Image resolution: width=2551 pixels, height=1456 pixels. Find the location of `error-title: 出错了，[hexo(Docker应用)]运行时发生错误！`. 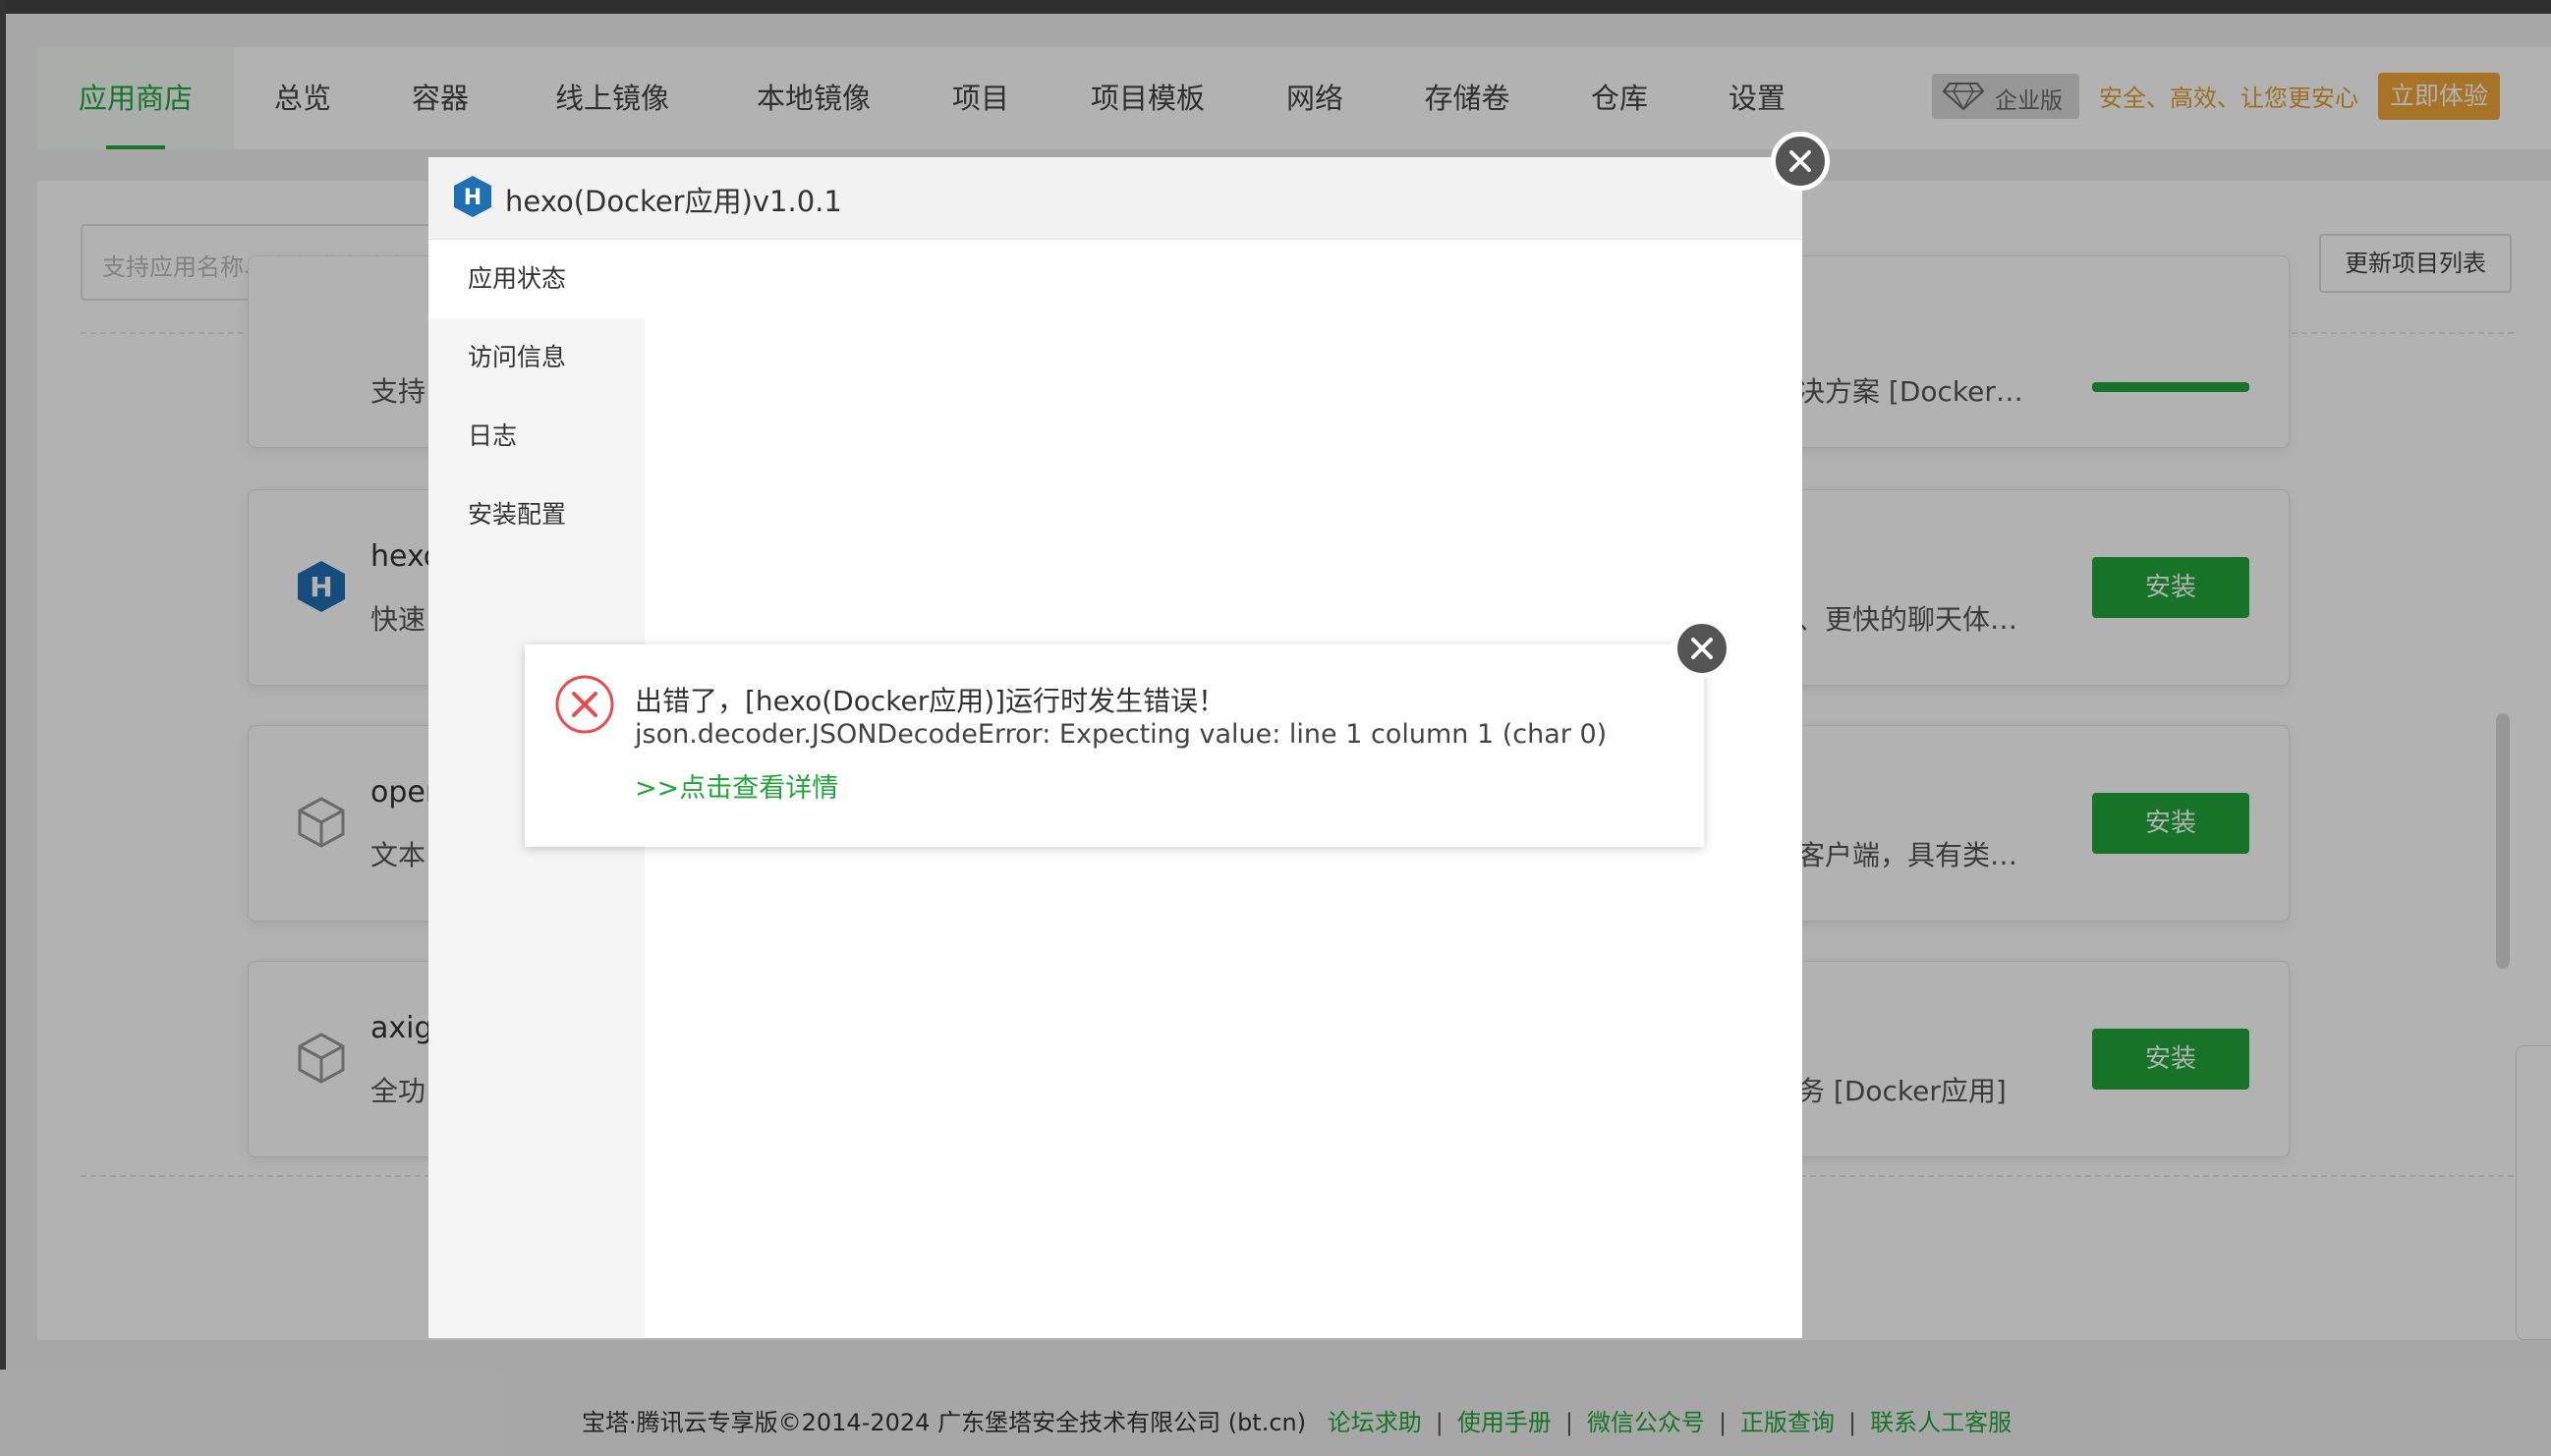

error-title: 出错了，[hexo(Docker应用)]运行时发生错误！ is located at coordinates (930, 701).